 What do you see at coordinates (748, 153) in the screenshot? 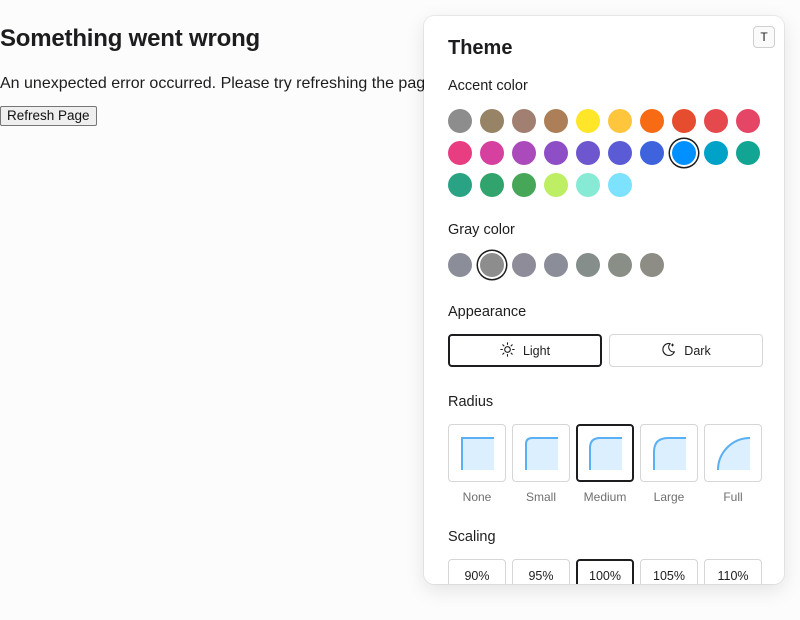
I see `accent-swatch-teal` at bounding box center [748, 153].